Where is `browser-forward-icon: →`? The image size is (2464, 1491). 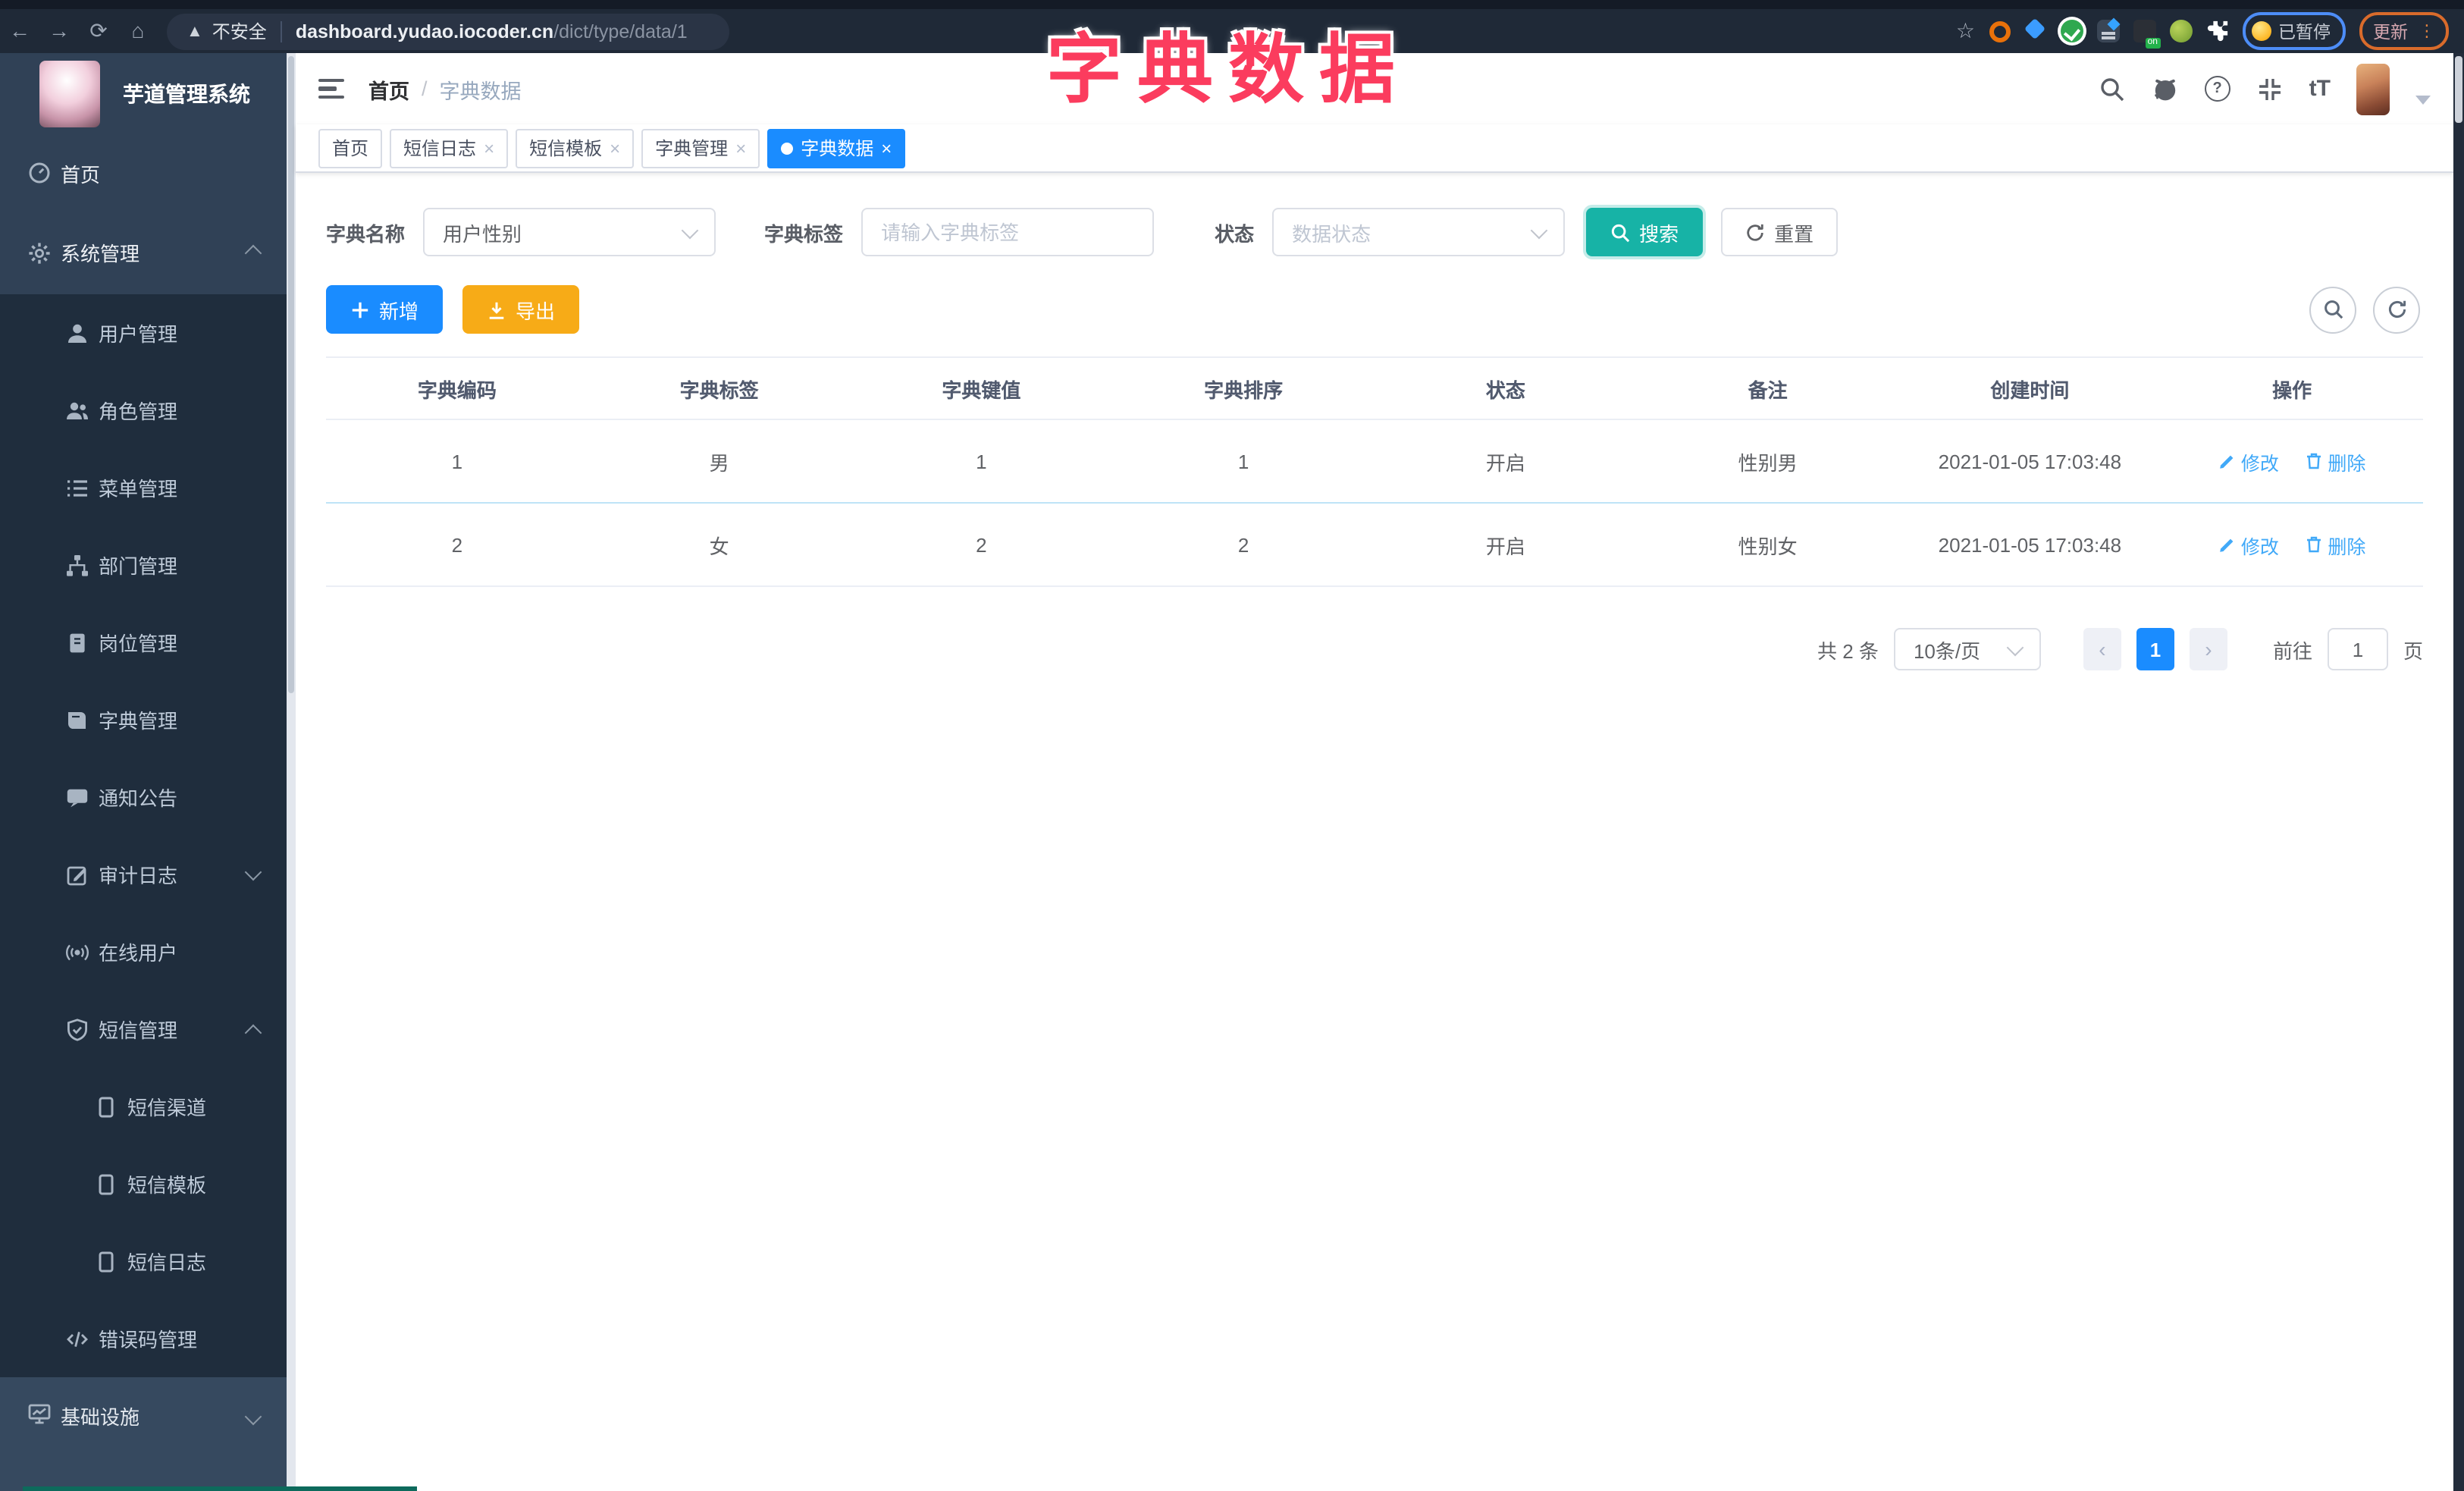
browser-forward-icon: → is located at coordinates (59, 31).